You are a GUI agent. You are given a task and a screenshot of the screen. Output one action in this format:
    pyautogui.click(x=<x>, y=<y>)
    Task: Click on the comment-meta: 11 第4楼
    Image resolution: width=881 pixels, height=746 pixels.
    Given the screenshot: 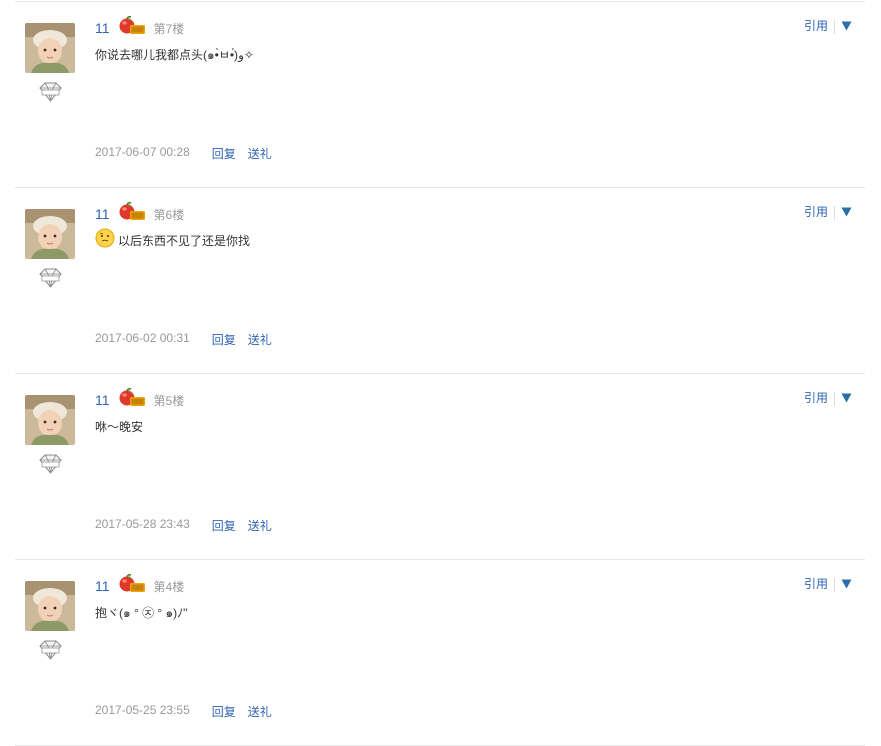 What is the action you would take?
    pyautogui.click(x=140, y=585)
    